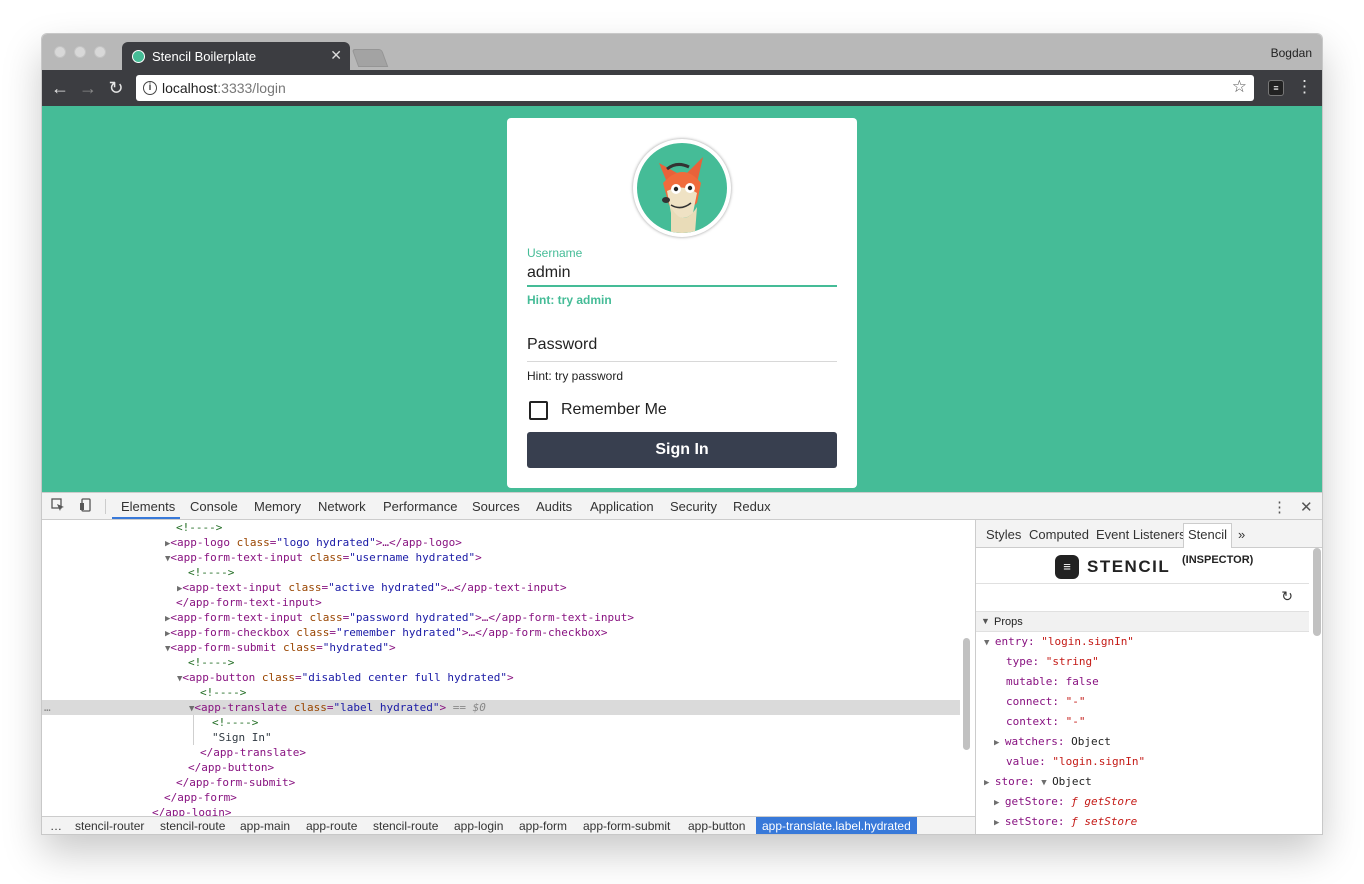 The width and height of the screenshot is (1364, 884). Describe the element at coordinates (1008, 622) in the screenshot. I see `props-title: Props` at that location.